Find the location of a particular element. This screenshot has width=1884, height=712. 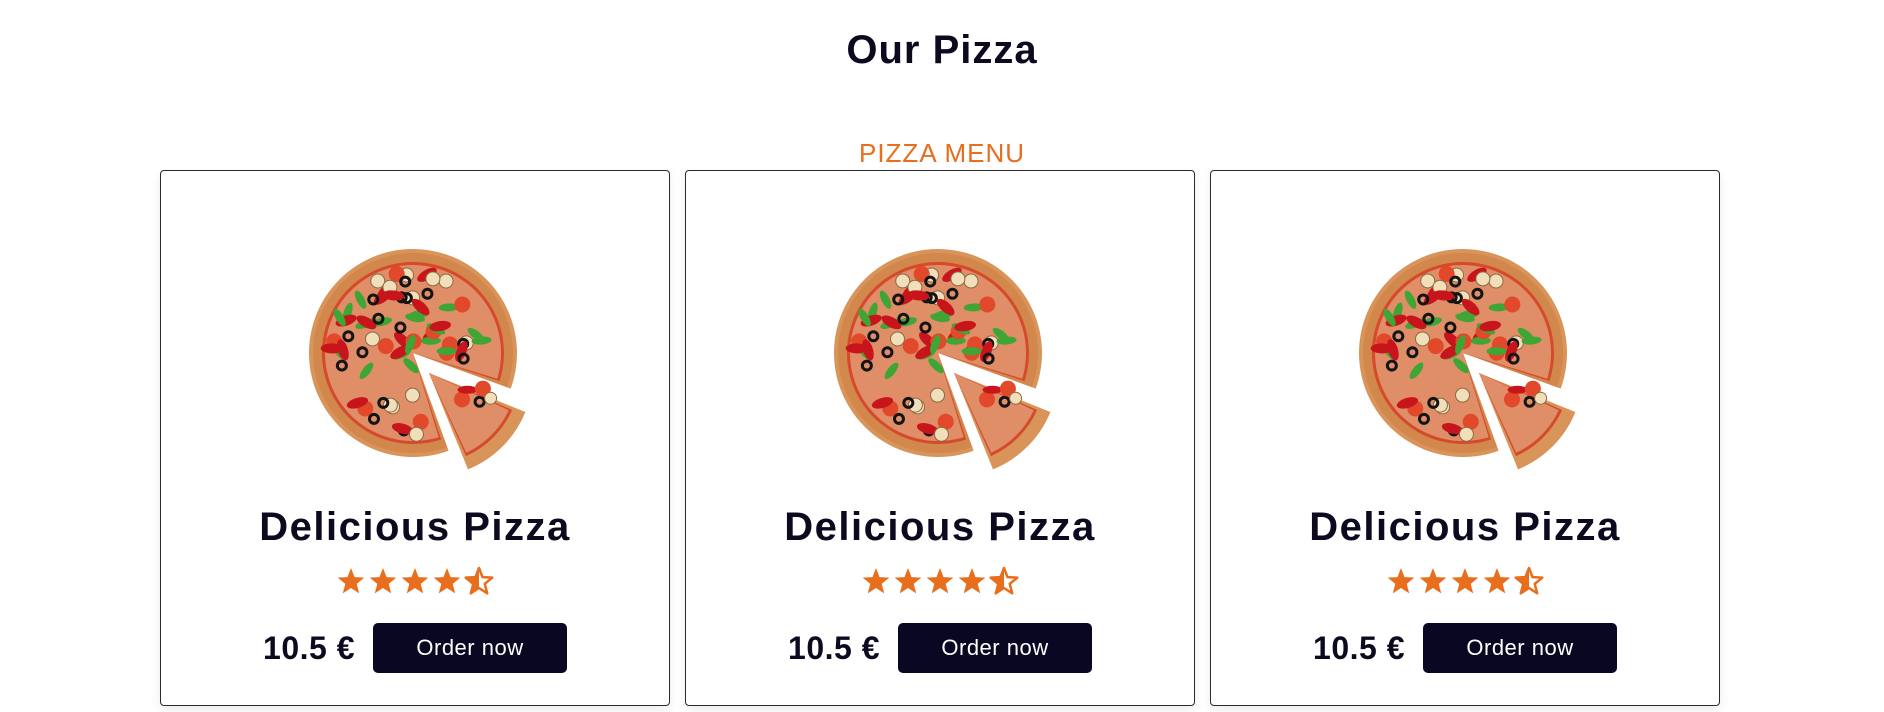

page-title: Our Pizza is located at coordinates (942, 50).